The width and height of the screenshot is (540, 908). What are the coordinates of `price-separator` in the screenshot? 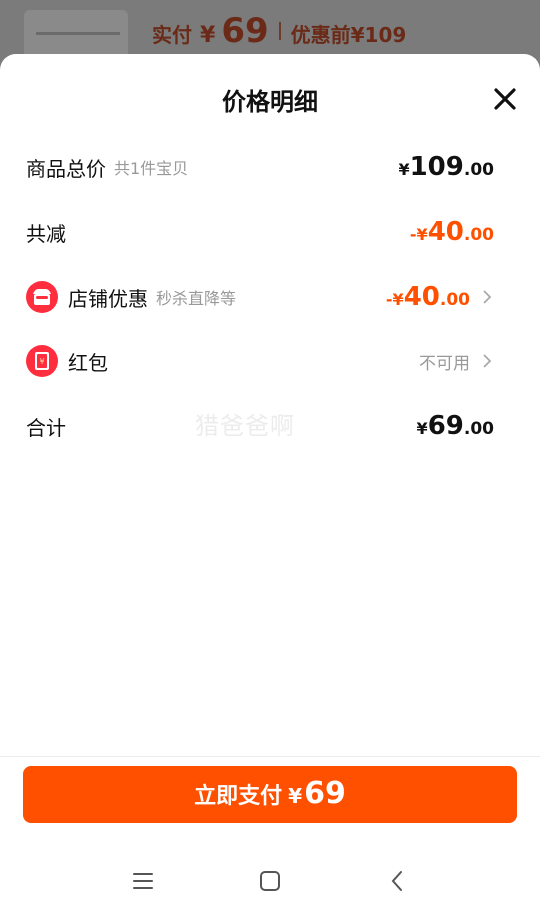 It's located at (279, 31).